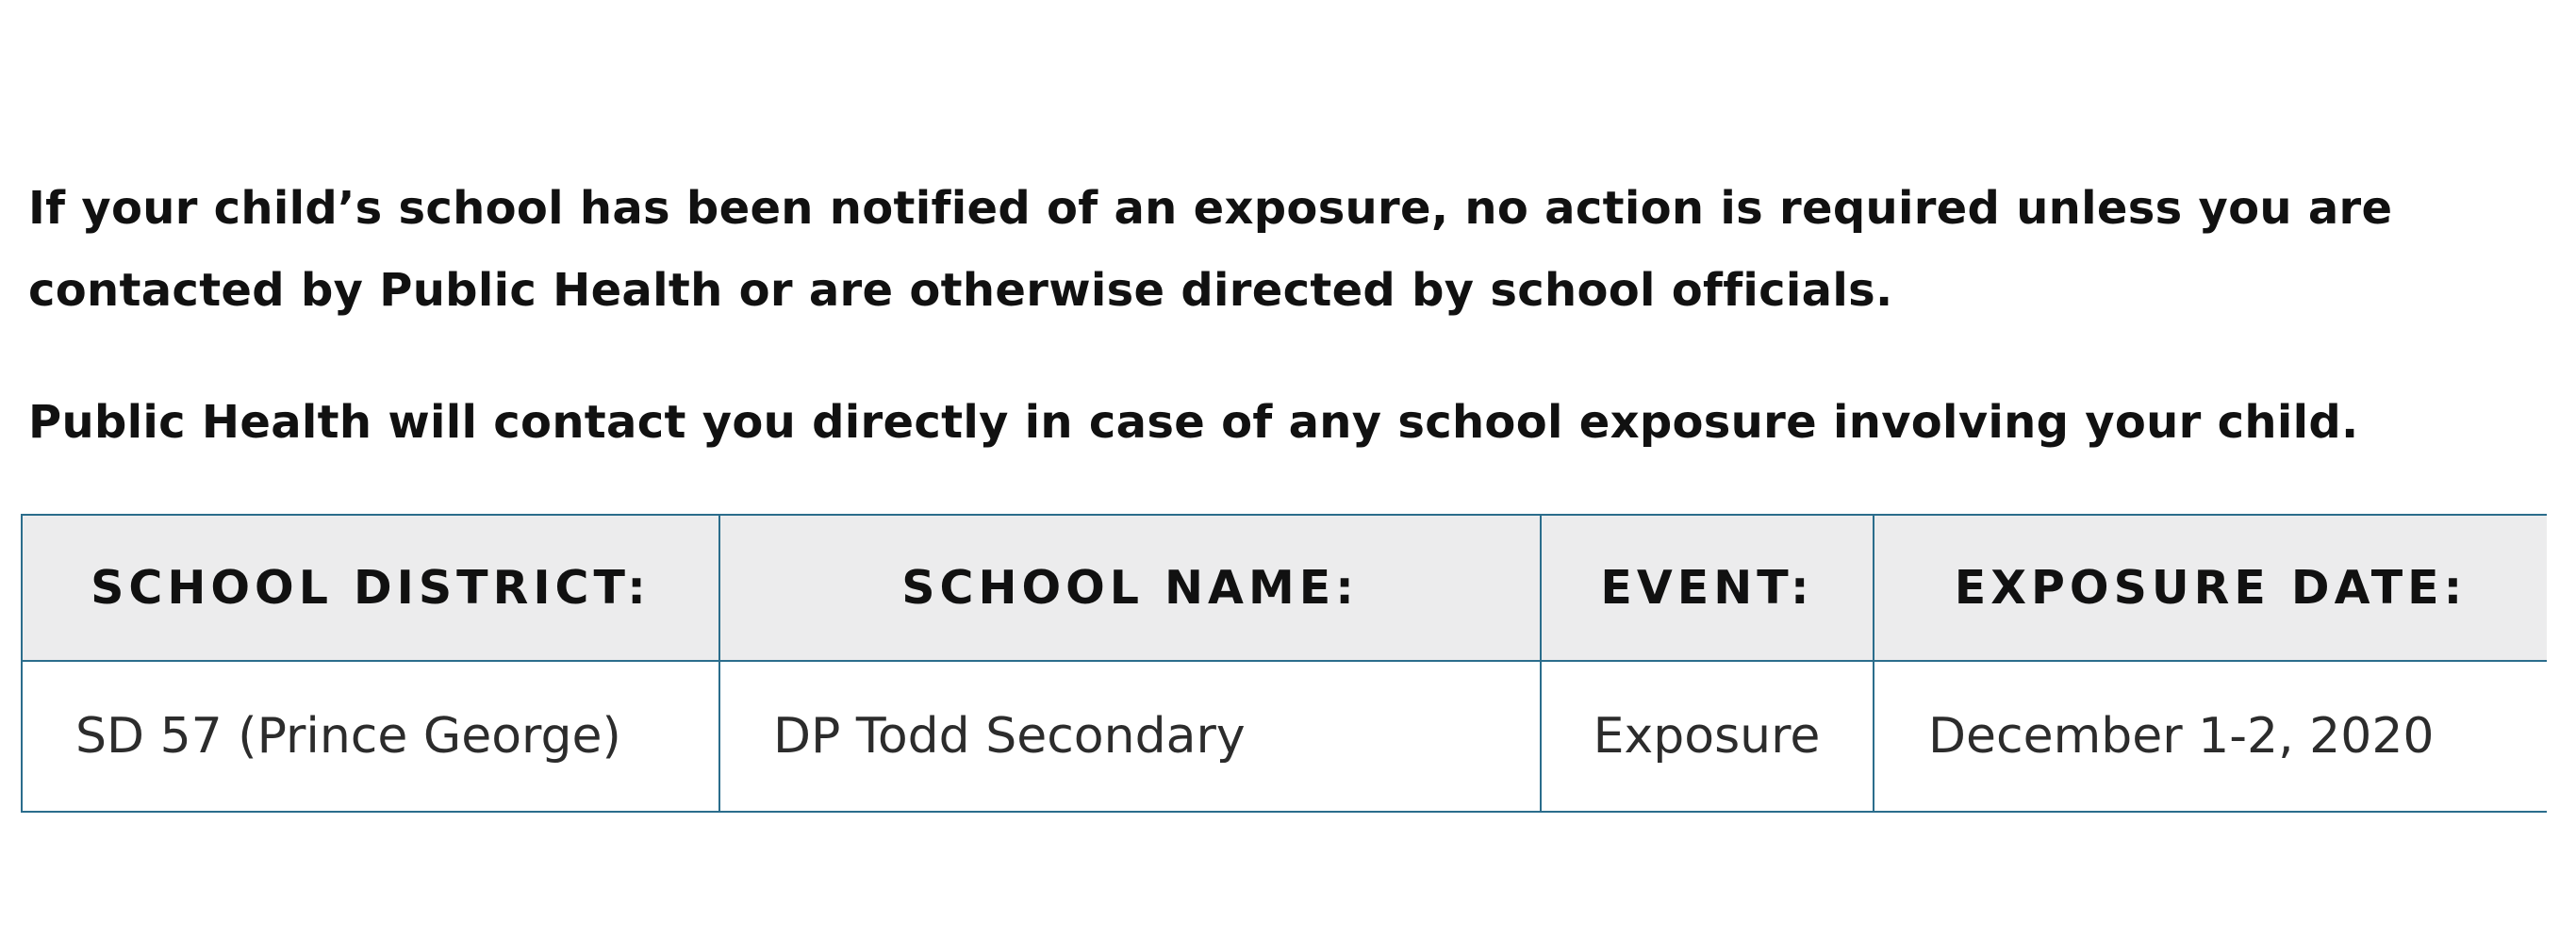  Describe the element at coordinates (1130, 736) in the screenshot. I see `cell-school-name: DP Todd Secondary` at that location.